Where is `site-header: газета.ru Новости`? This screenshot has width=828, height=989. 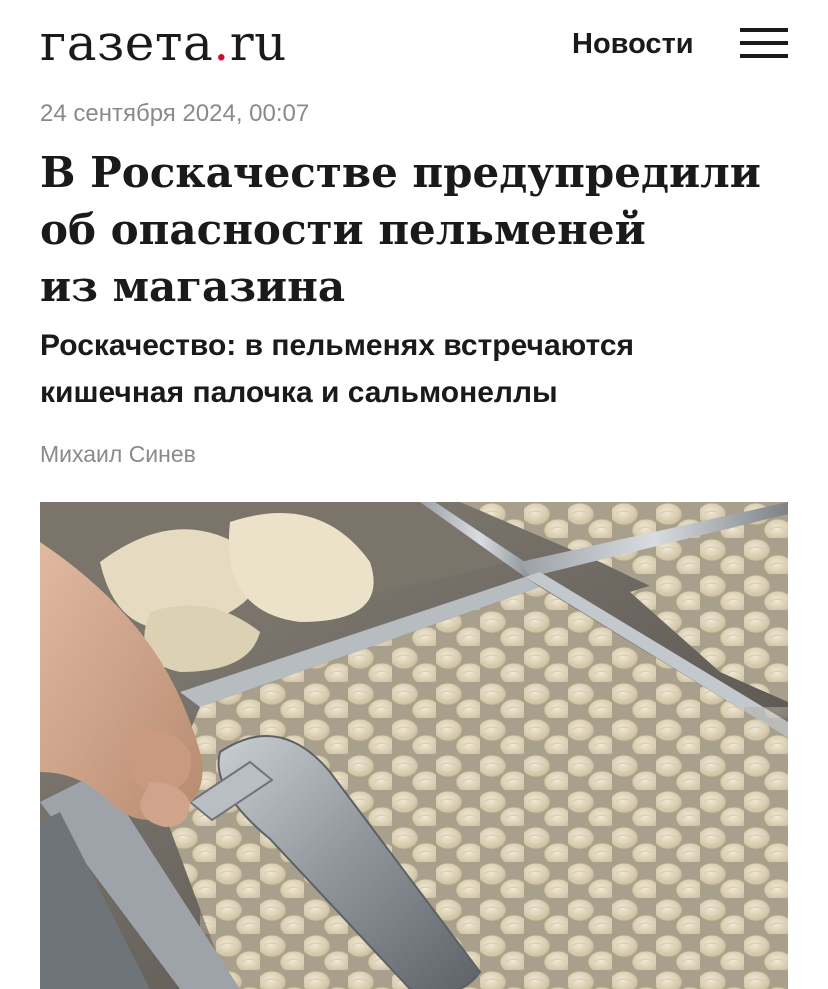 site-header: газета.ru Новости is located at coordinates (414, 44).